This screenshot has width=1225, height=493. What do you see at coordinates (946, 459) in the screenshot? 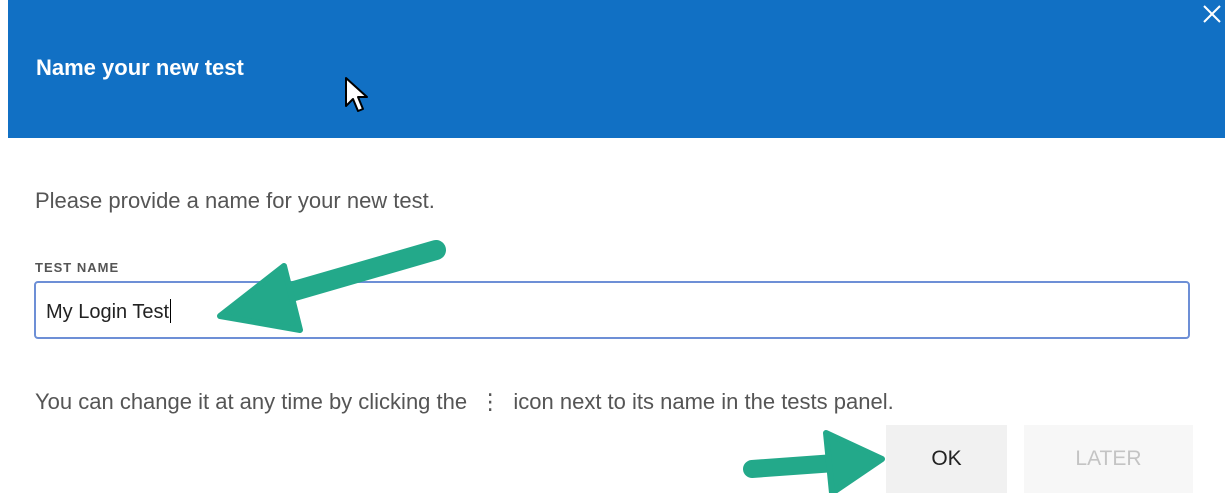
I see `ok-button: OK` at bounding box center [946, 459].